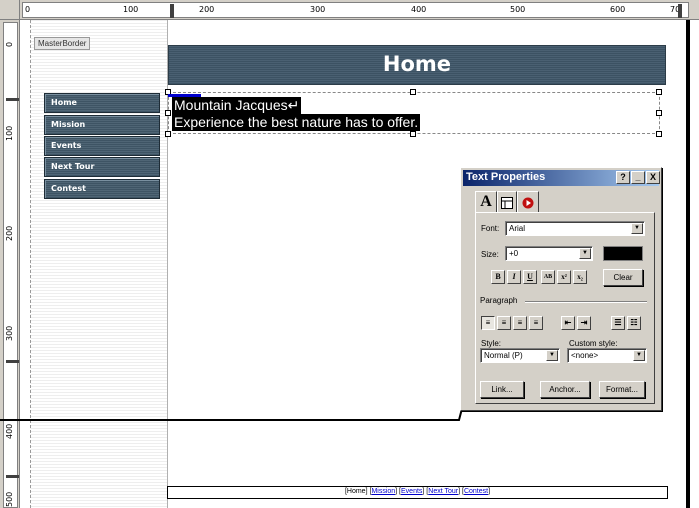  Describe the element at coordinates (356, 491) in the screenshot. I see `footer-link-home: Home` at that location.